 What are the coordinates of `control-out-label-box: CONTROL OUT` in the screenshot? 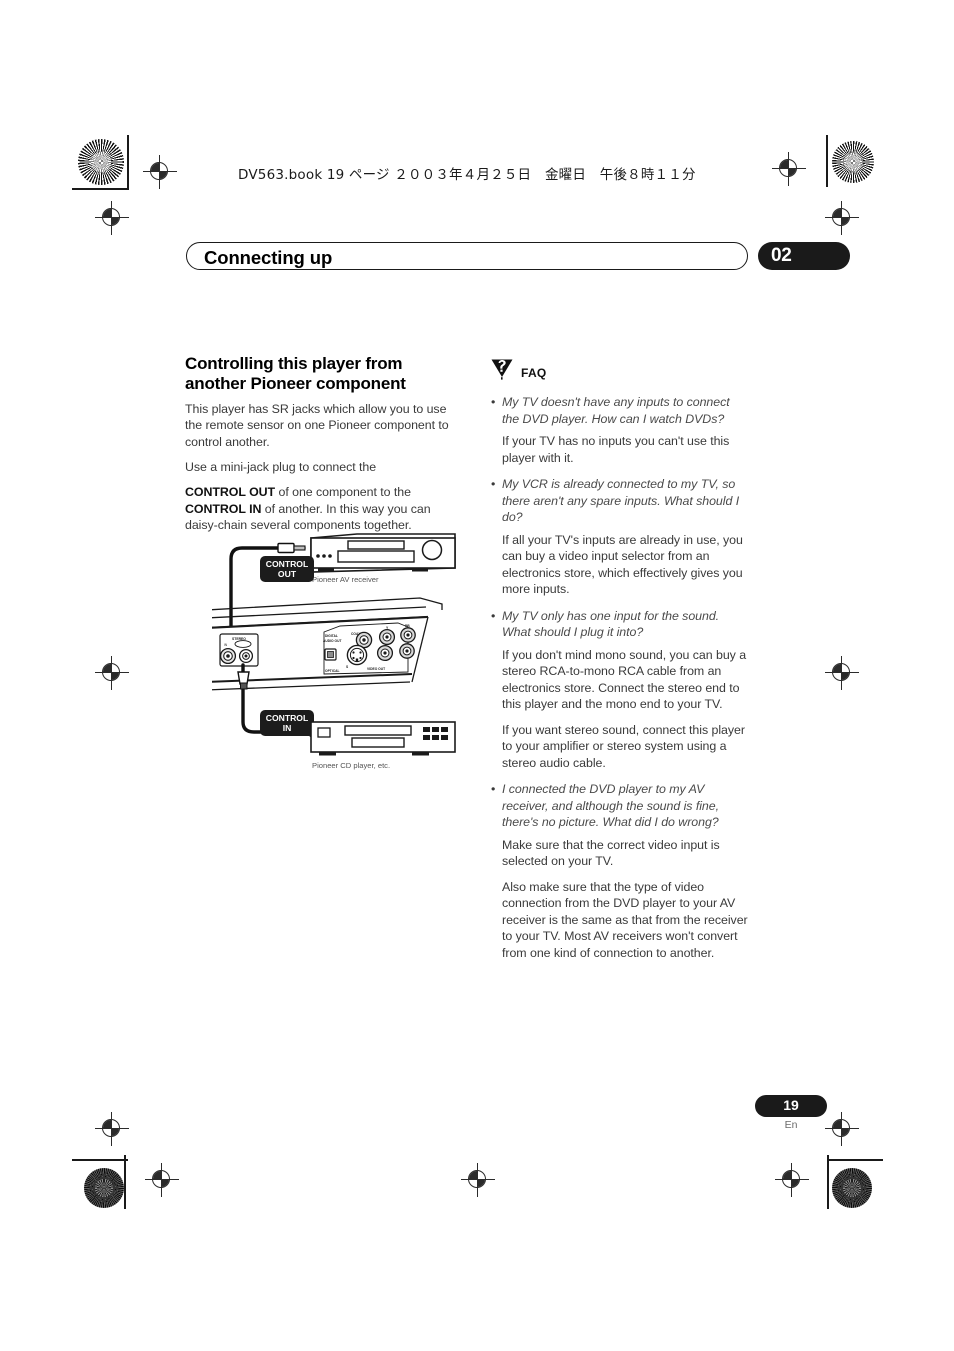 It's located at (287, 569).